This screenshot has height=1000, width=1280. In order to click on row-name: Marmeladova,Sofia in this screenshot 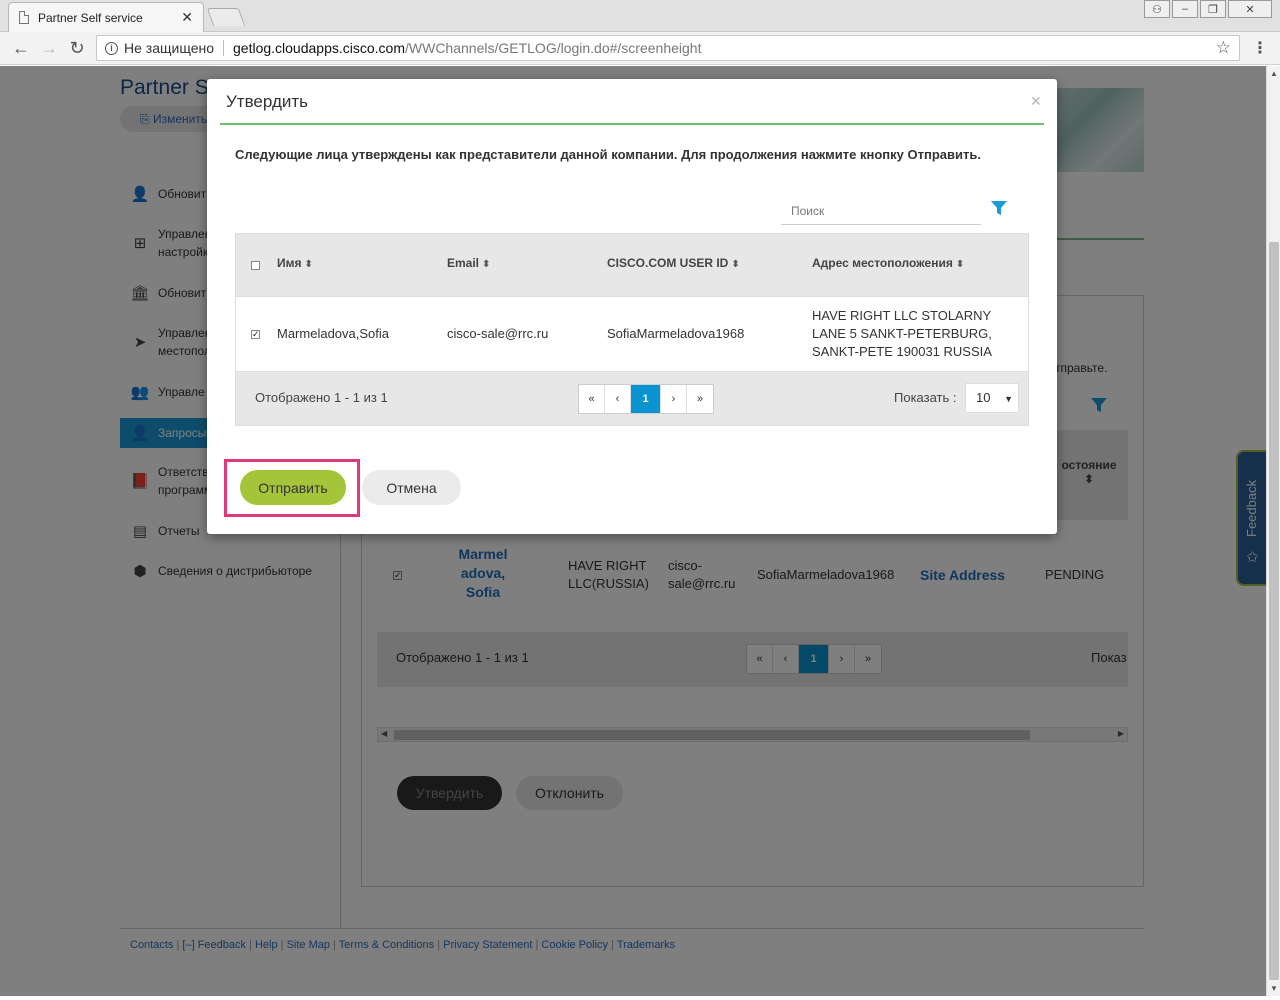, I will do `click(333, 333)`.